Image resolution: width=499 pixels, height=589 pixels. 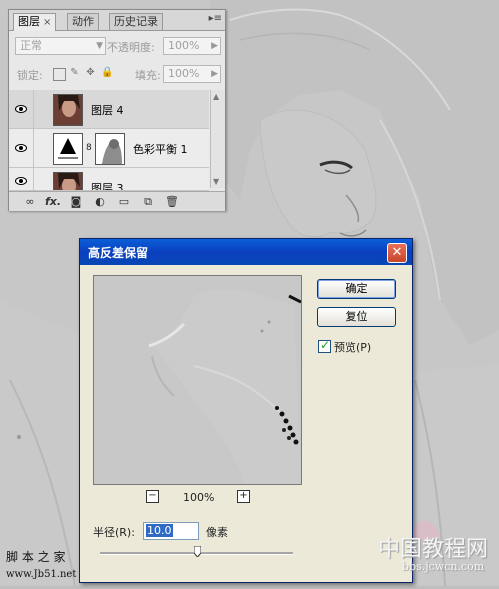 I want to click on zoom-in-button: +, so click(x=243, y=496).